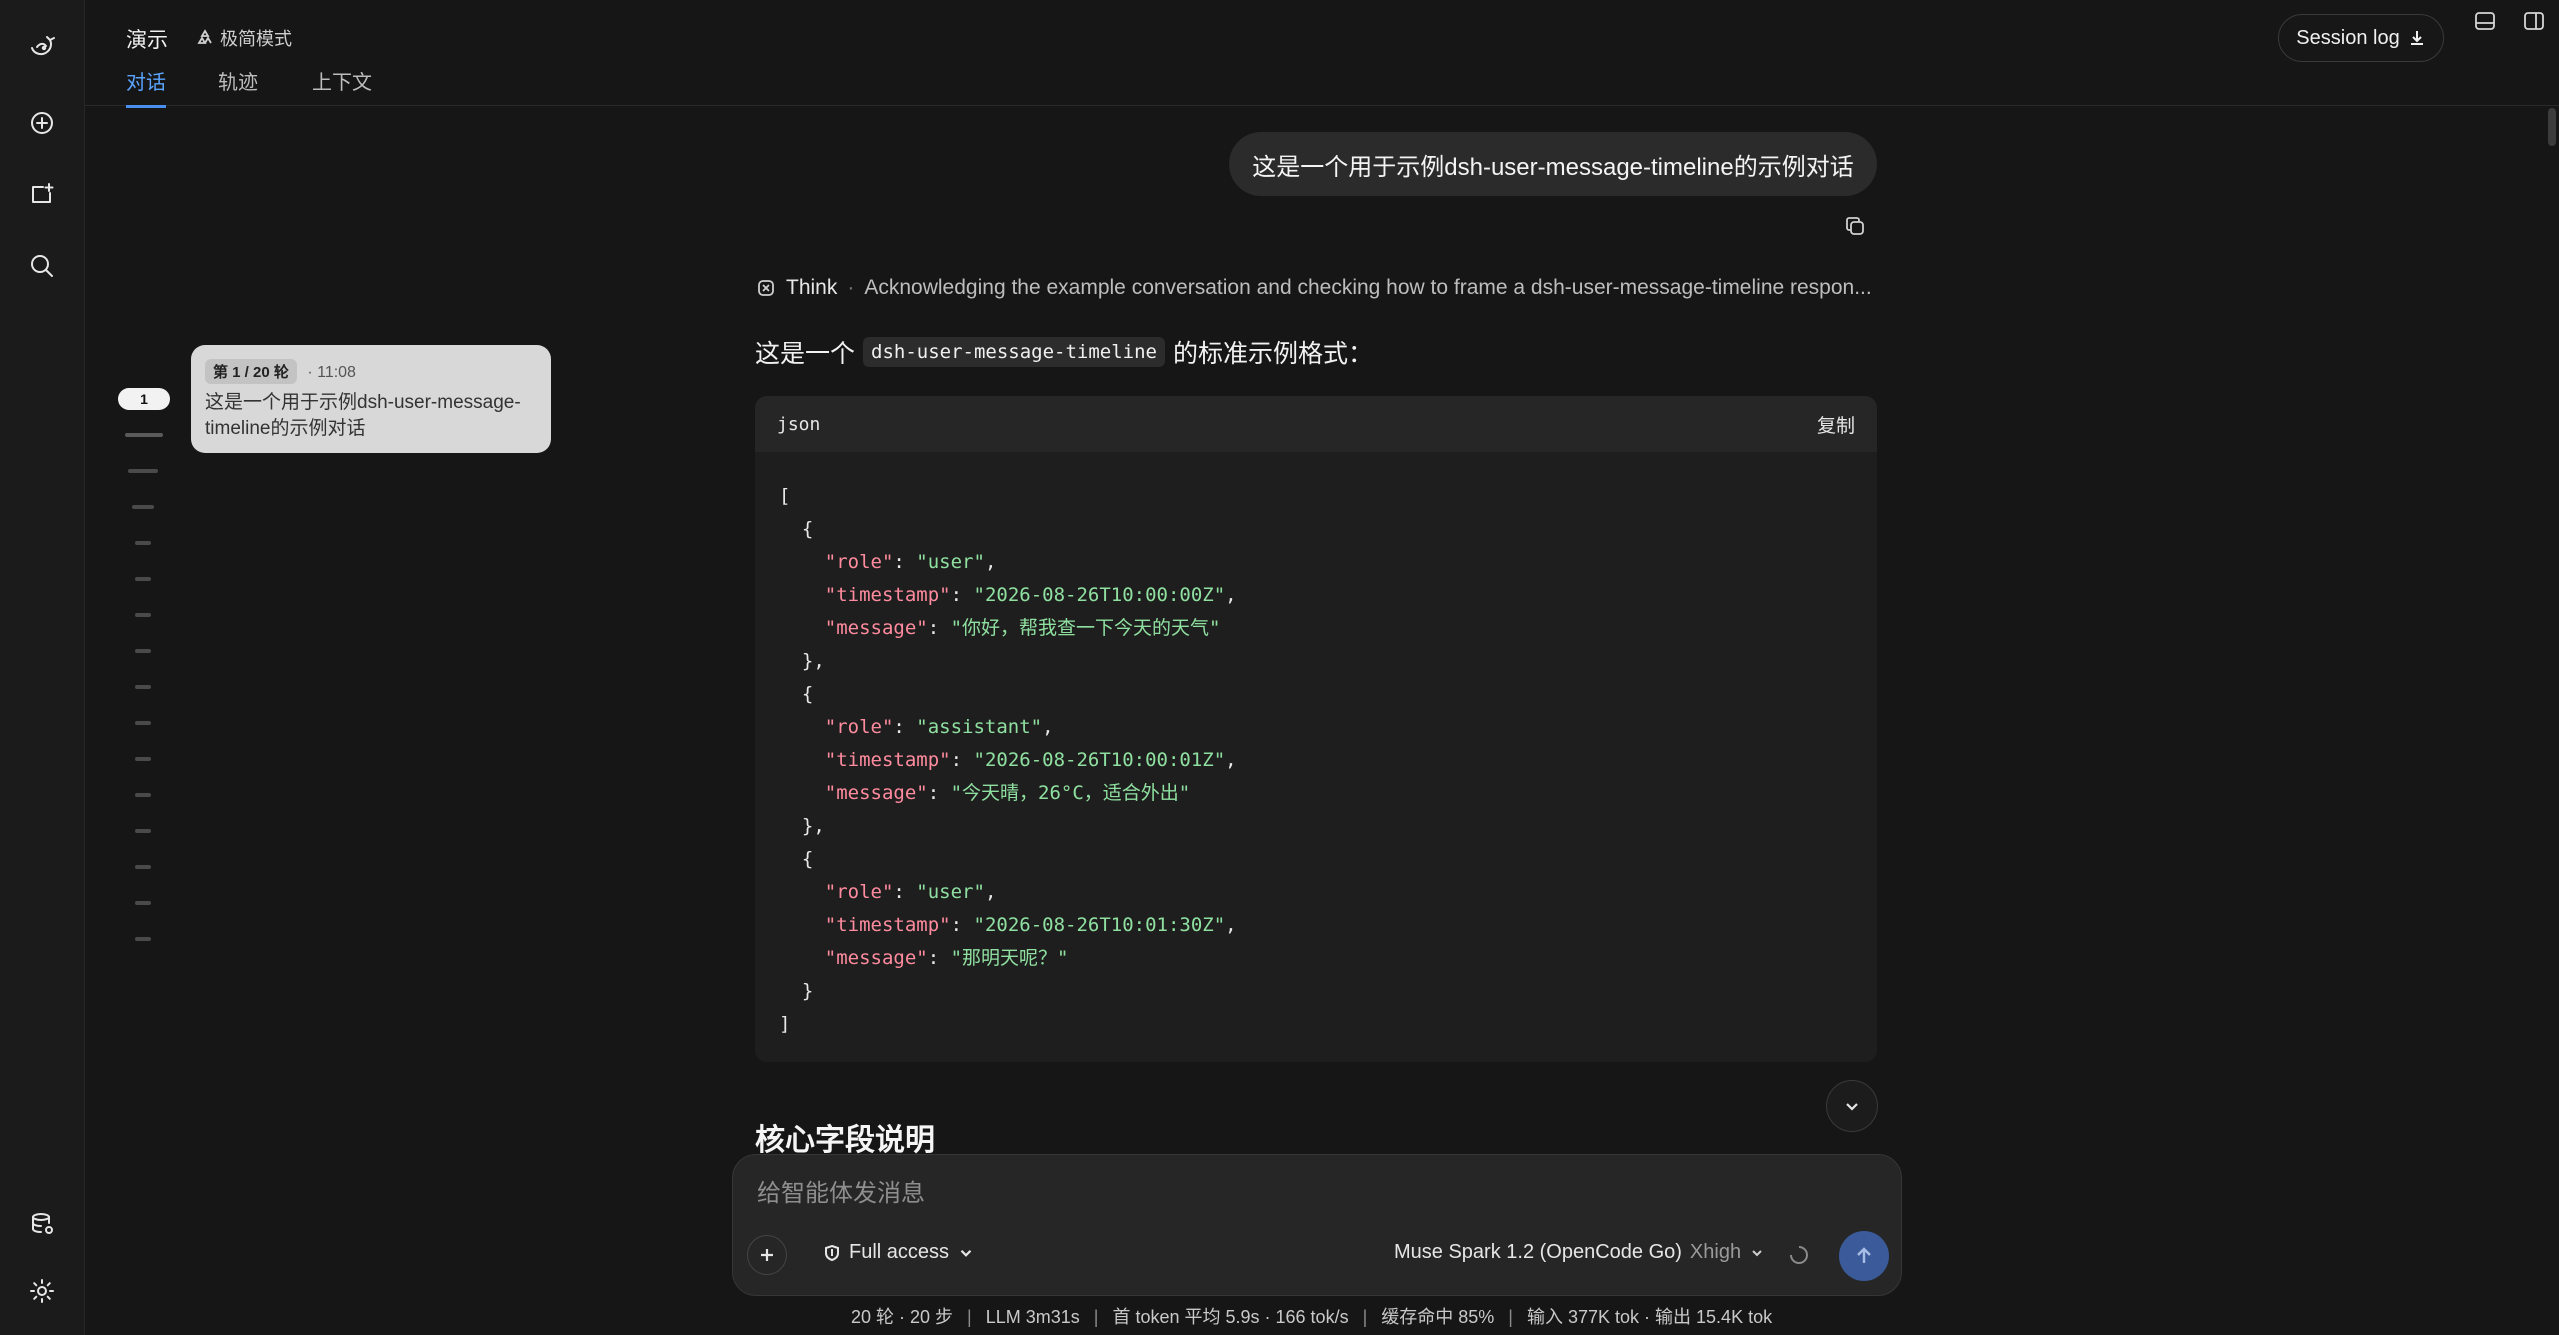  What do you see at coordinates (1856, 227) in the screenshot?
I see `copy-message-icon` at bounding box center [1856, 227].